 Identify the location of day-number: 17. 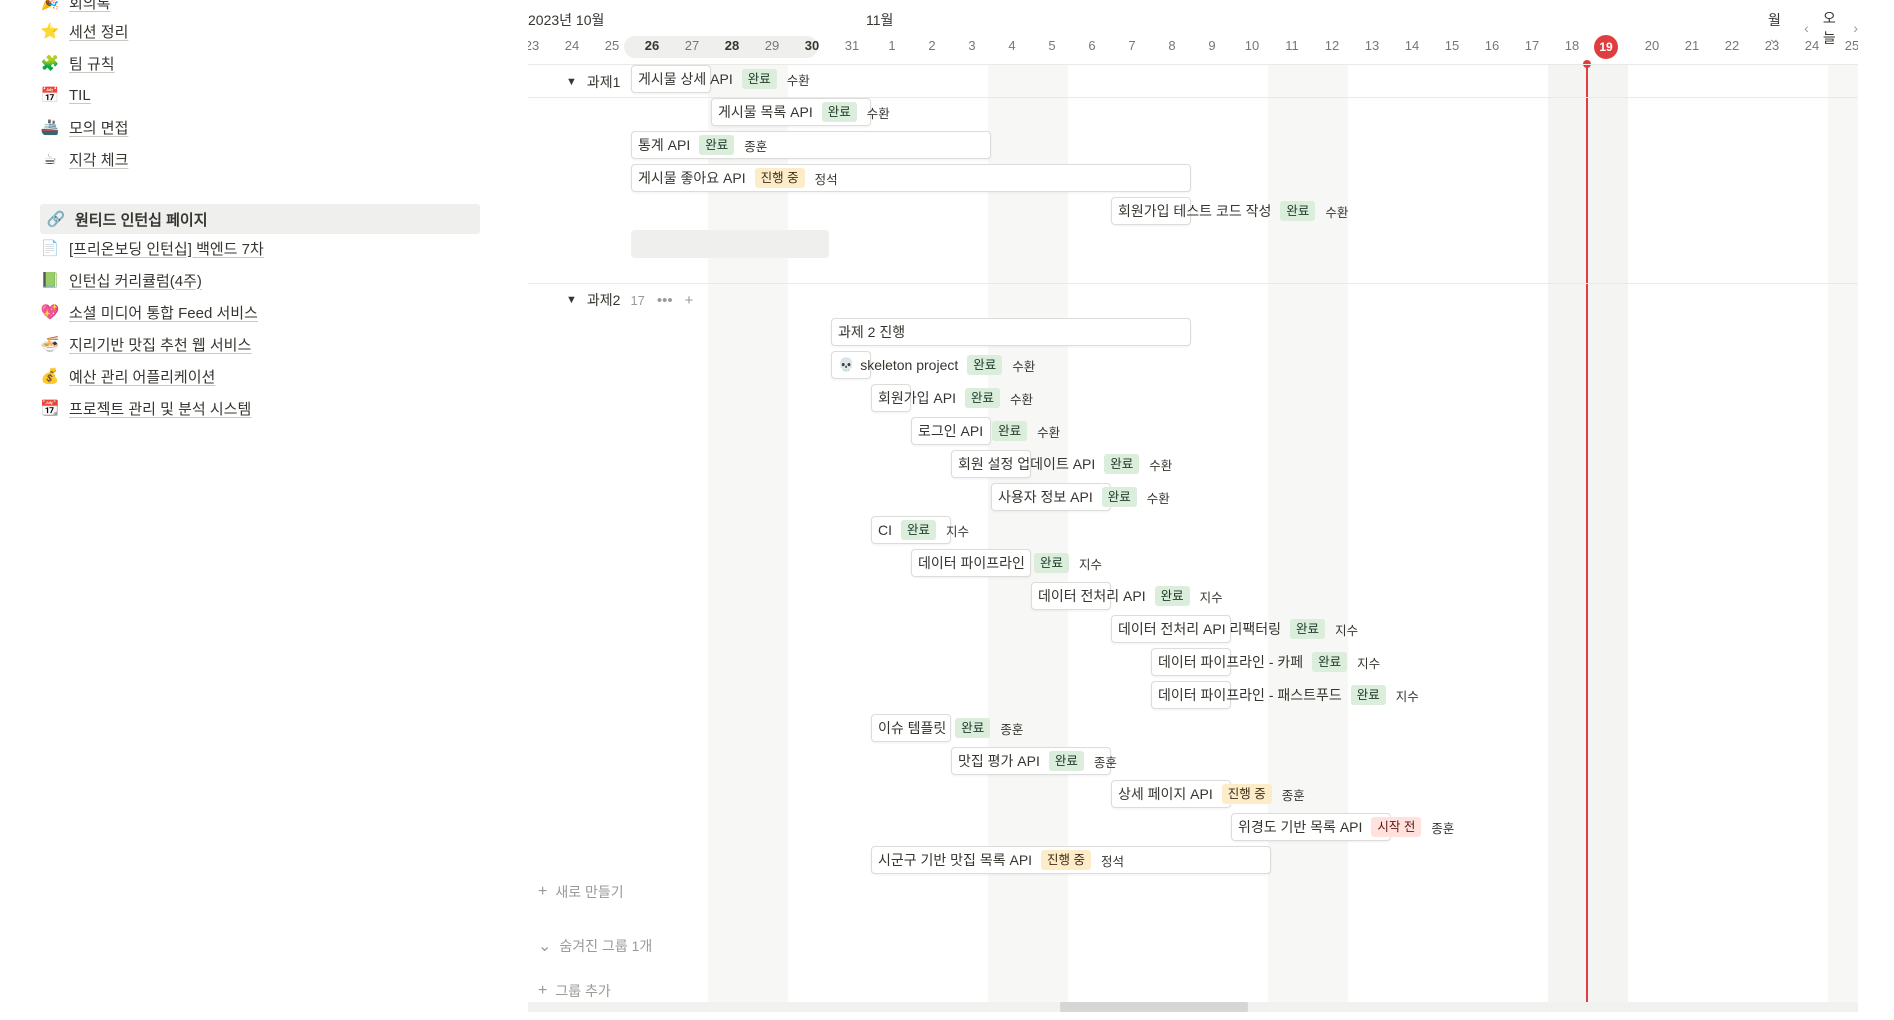
(1532, 45).